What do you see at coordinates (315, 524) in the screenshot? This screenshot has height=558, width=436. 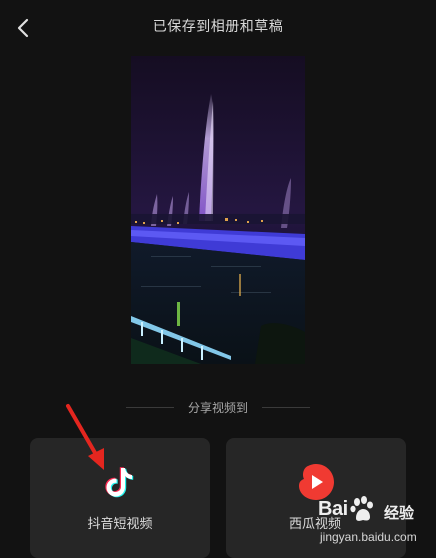 I see `xigua-label: 西瓜视频` at bounding box center [315, 524].